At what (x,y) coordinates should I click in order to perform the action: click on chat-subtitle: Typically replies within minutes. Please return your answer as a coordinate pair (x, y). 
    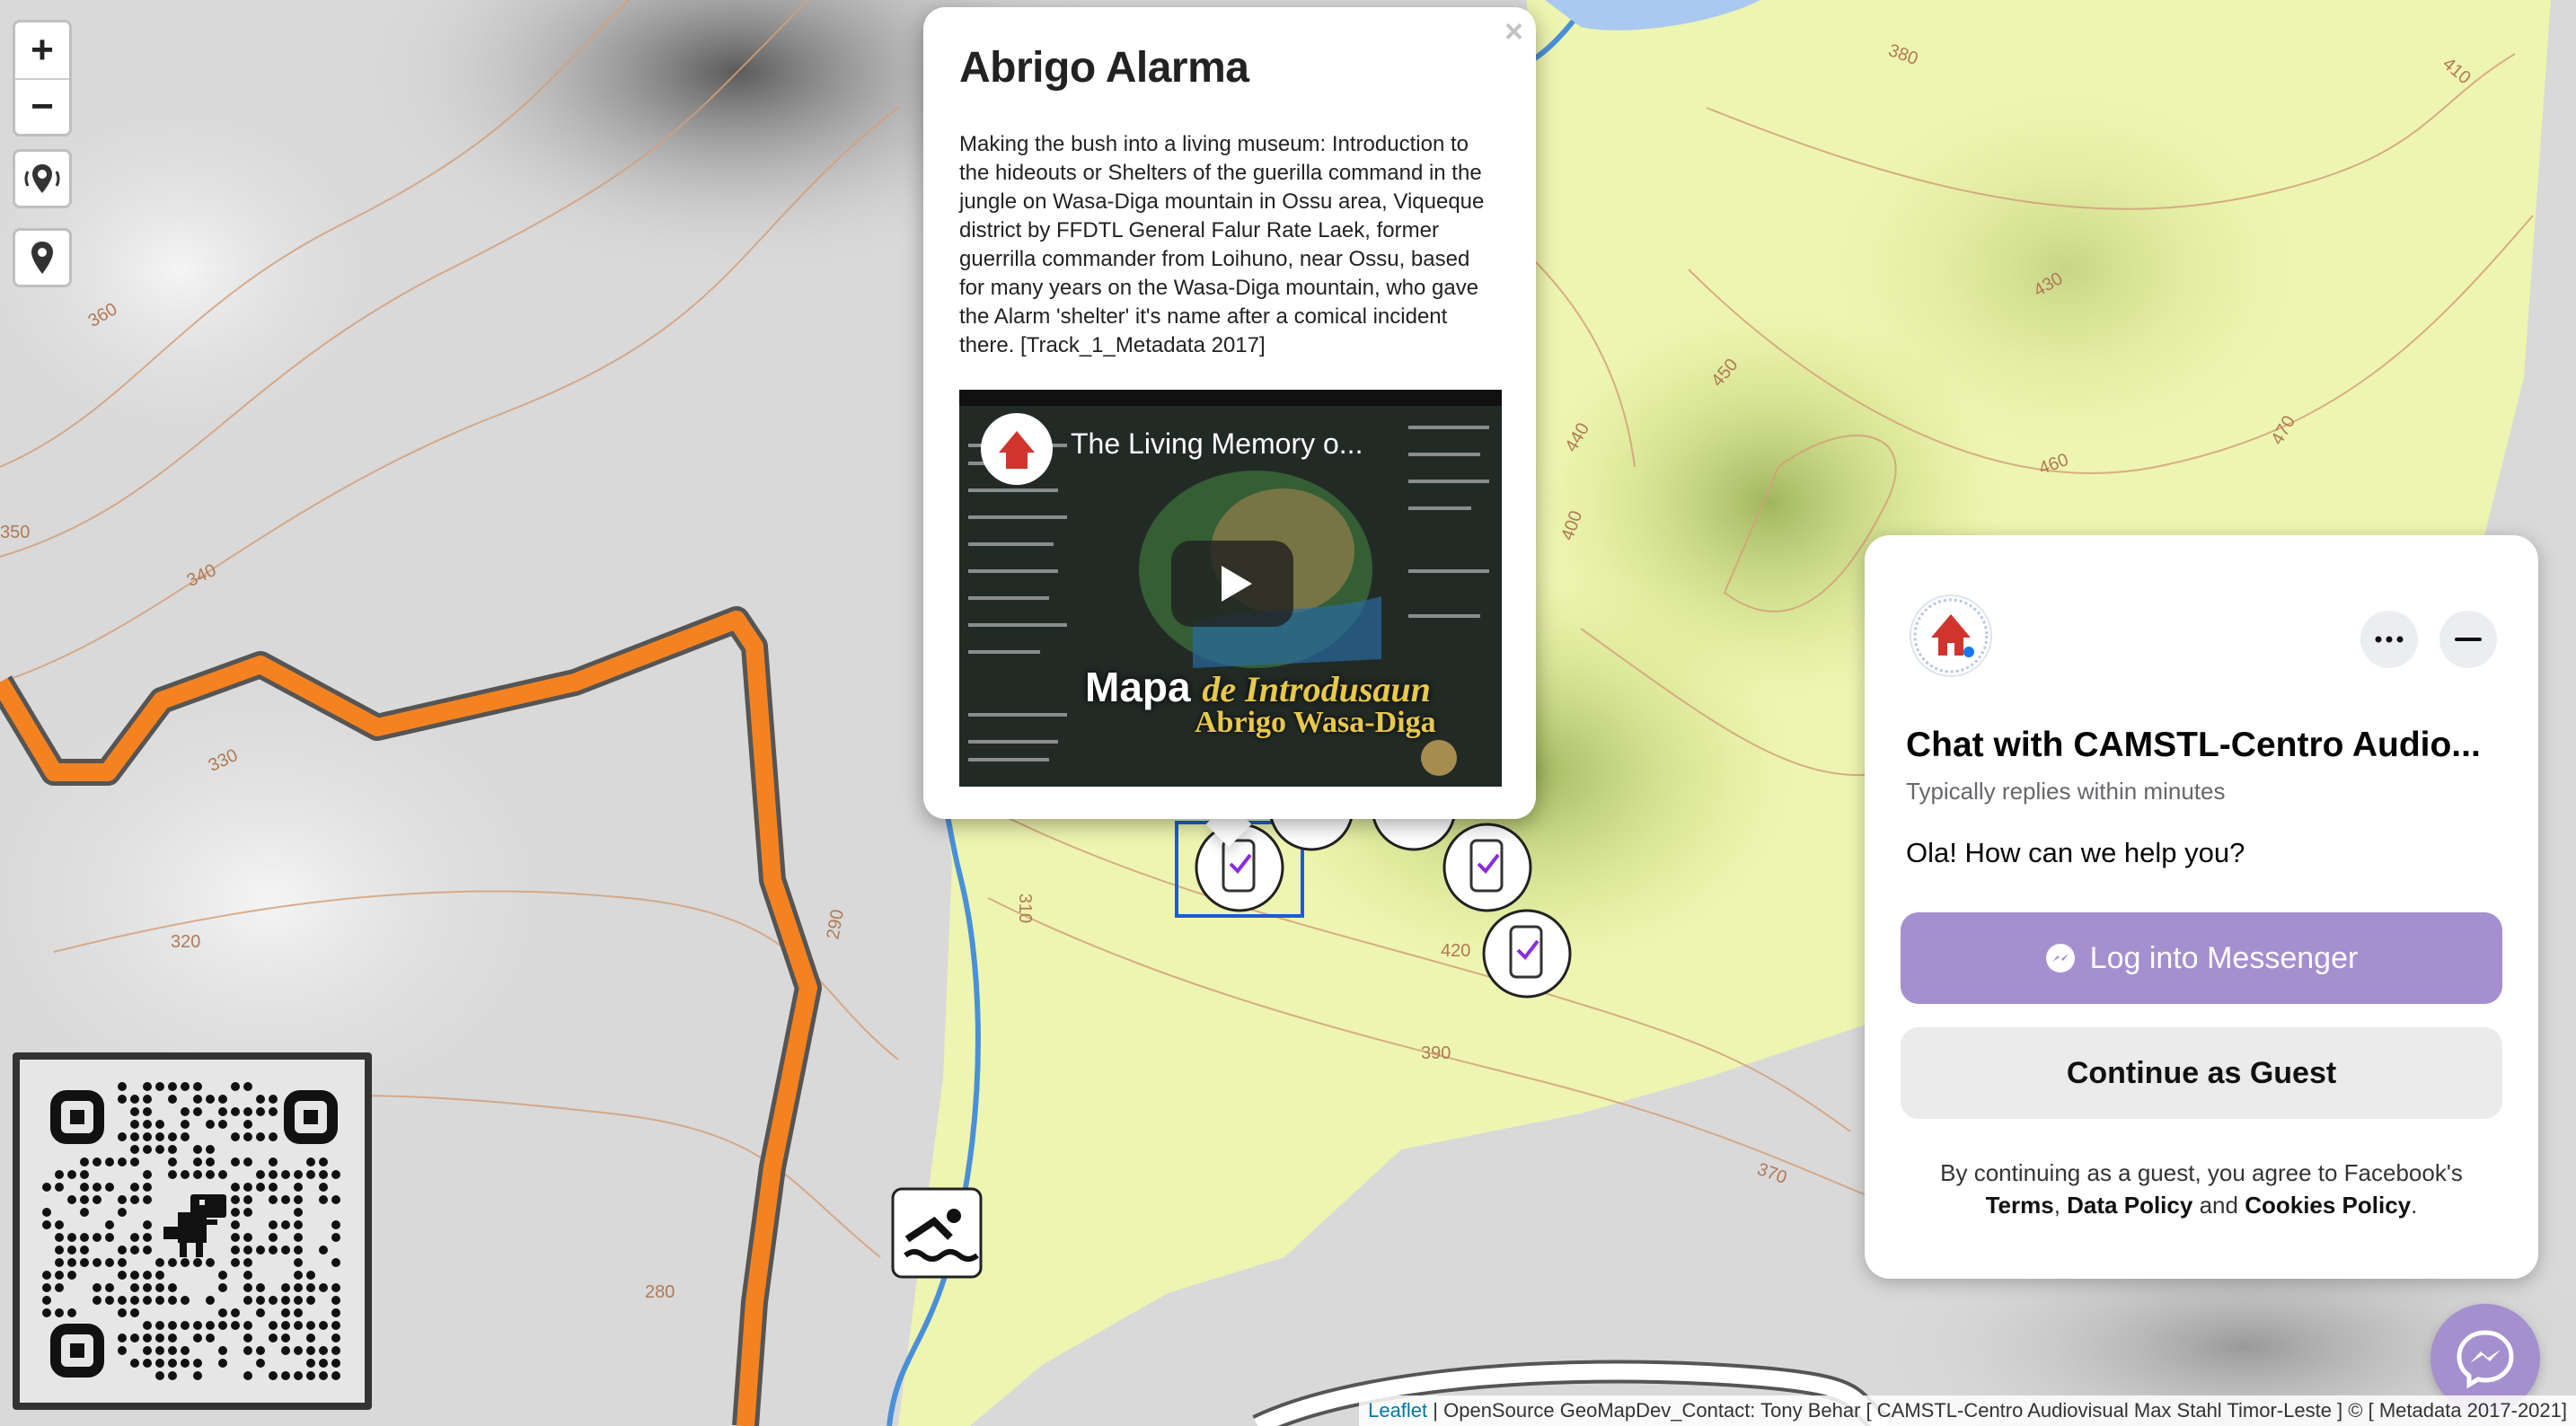
    Looking at the image, I should click on (2066, 791).